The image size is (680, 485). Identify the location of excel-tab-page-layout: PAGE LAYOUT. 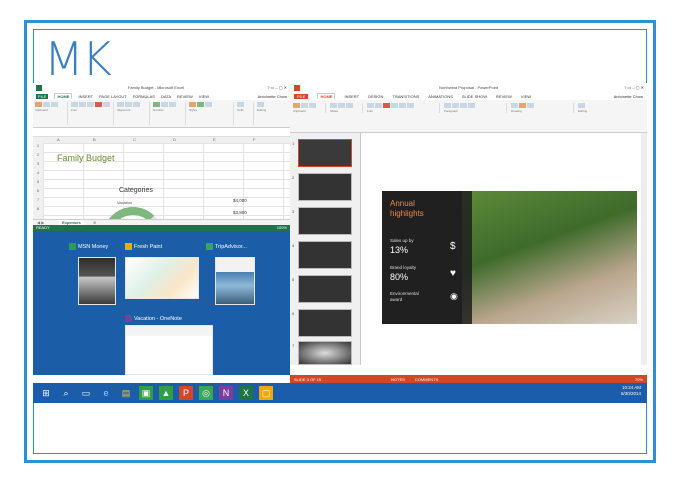
(113, 96).